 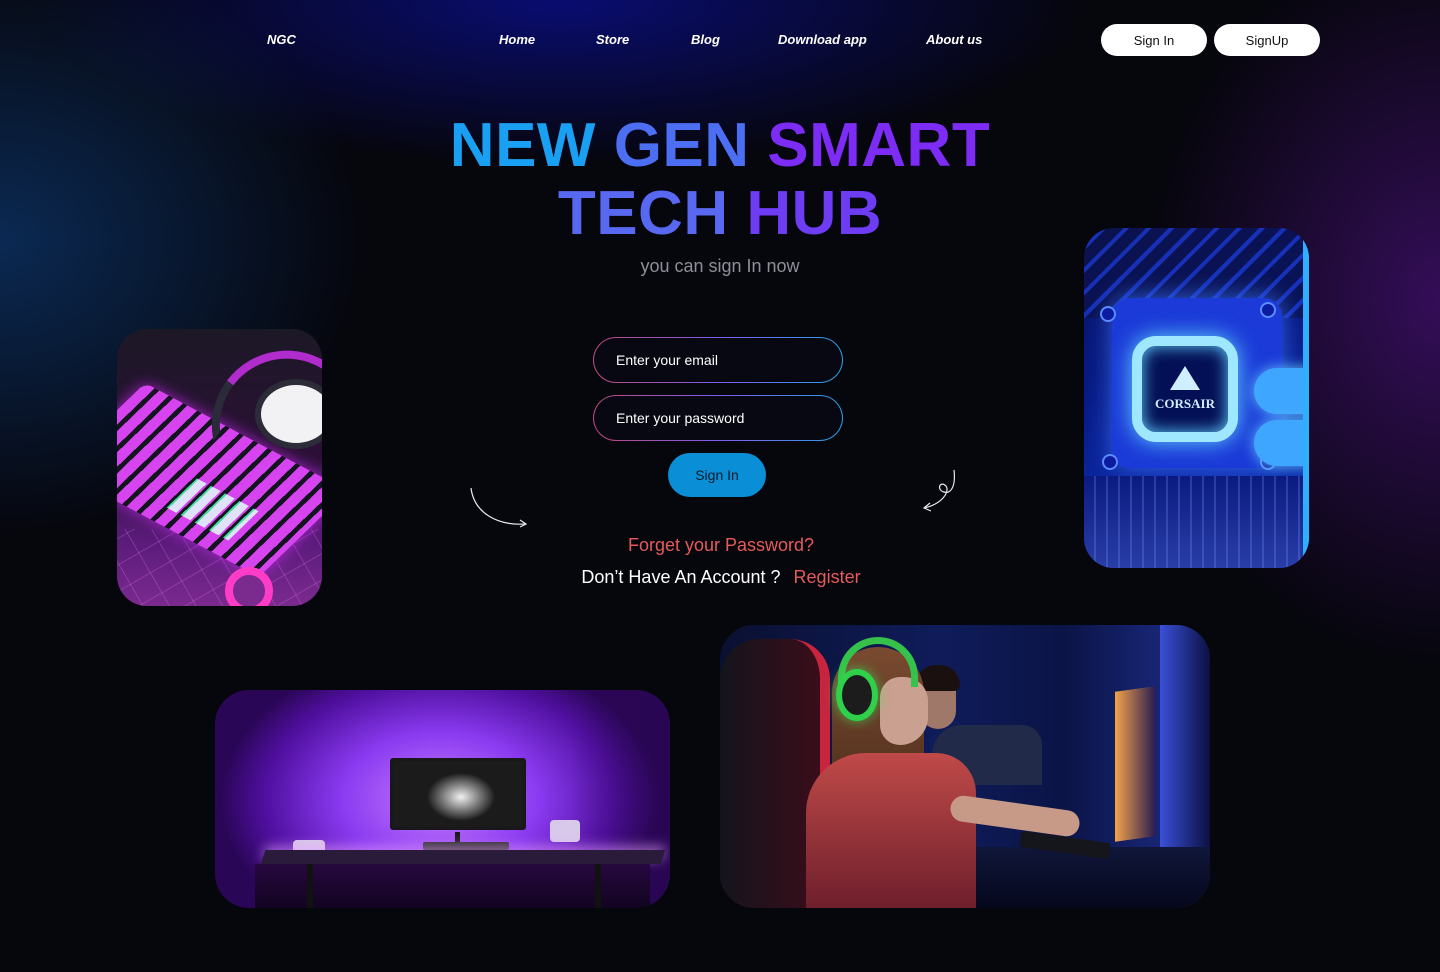 What do you see at coordinates (612, 39) in the screenshot?
I see `nav-store: Store` at bounding box center [612, 39].